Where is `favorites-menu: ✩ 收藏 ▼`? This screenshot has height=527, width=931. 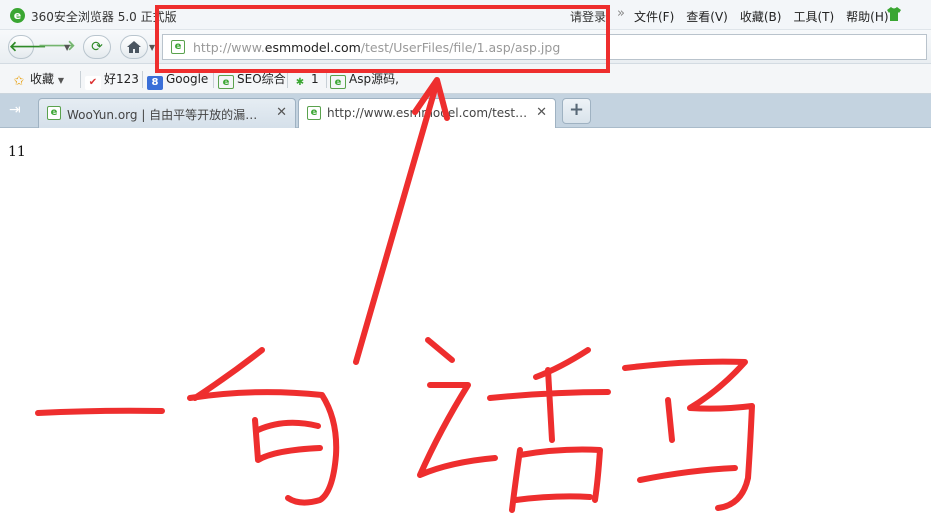 favorites-menu: ✩ 收藏 ▼ is located at coordinates (37, 79).